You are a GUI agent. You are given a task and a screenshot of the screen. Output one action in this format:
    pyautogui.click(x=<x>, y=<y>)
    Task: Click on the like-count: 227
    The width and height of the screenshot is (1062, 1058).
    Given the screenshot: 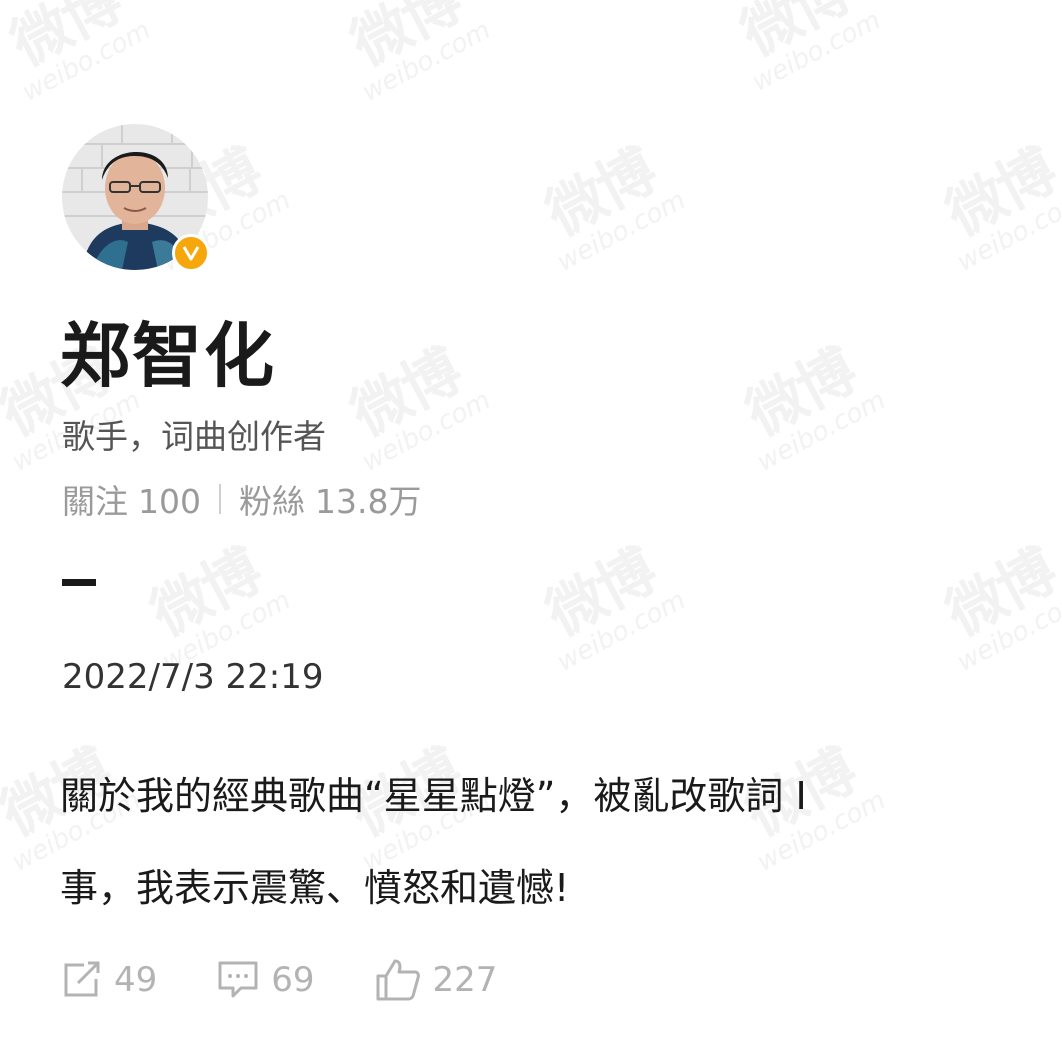 What is the action you would take?
    pyautogui.click(x=465, y=980)
    